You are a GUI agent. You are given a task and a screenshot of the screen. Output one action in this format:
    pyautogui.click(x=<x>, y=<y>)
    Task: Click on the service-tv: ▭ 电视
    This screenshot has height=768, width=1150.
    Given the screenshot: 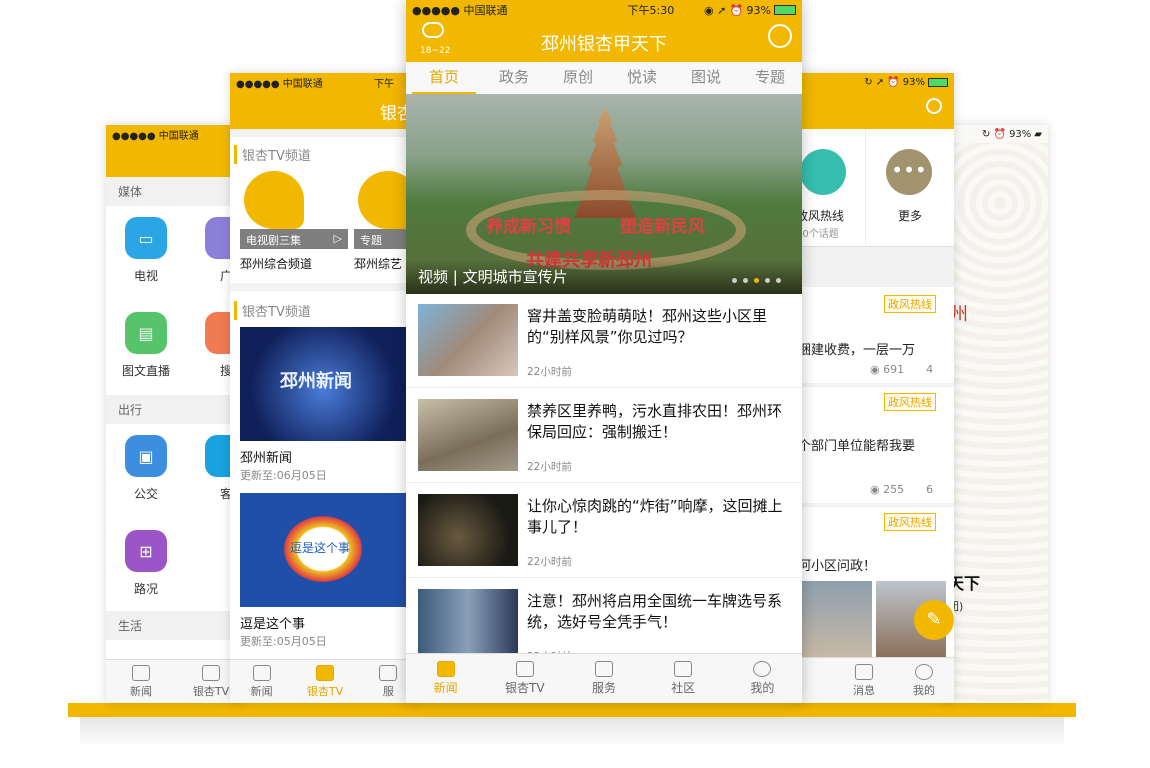 What is the action you would take?
    pyautogui.click(x=146, y=250)
    